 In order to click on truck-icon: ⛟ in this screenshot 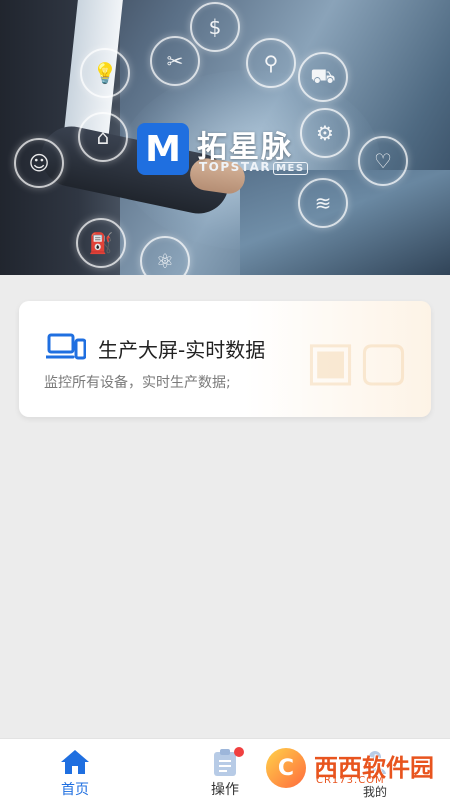, I will do `click(323, 77)`.